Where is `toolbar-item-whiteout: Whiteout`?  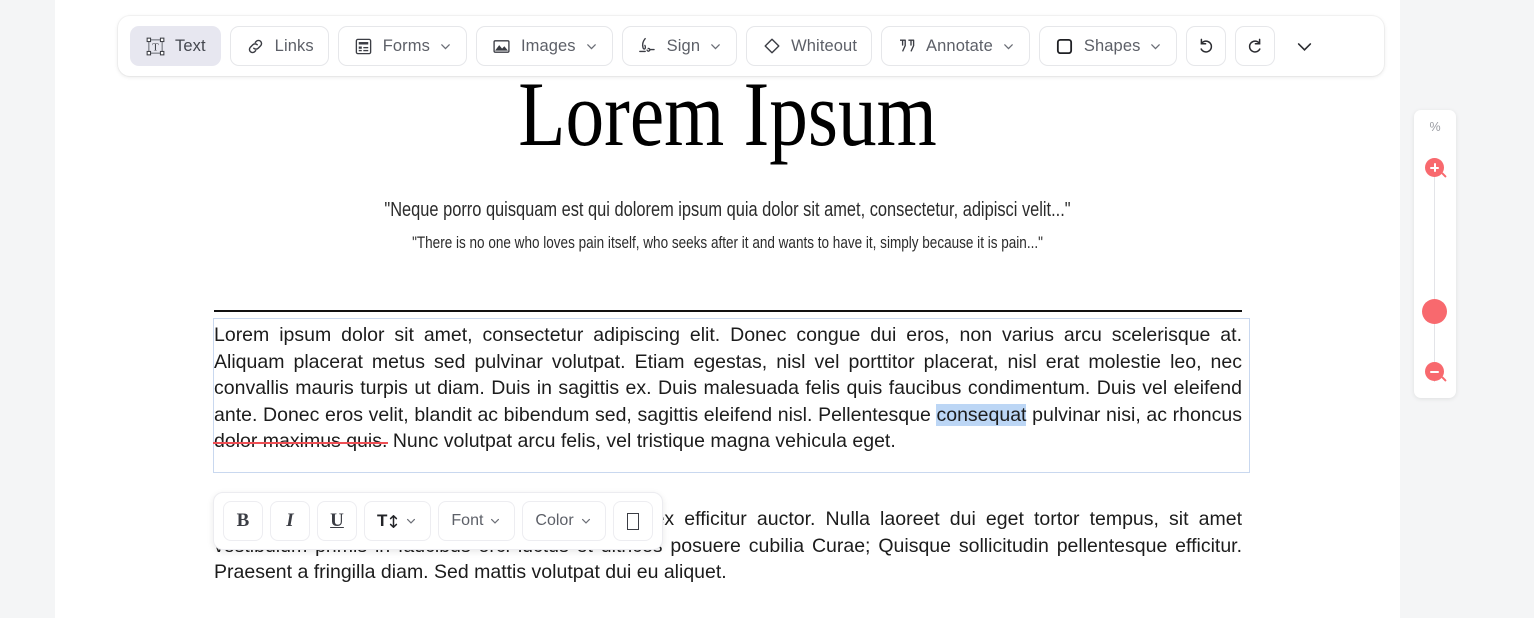 toolbar-item-whiteout: Whiteout is located at coordinates (809, 46).